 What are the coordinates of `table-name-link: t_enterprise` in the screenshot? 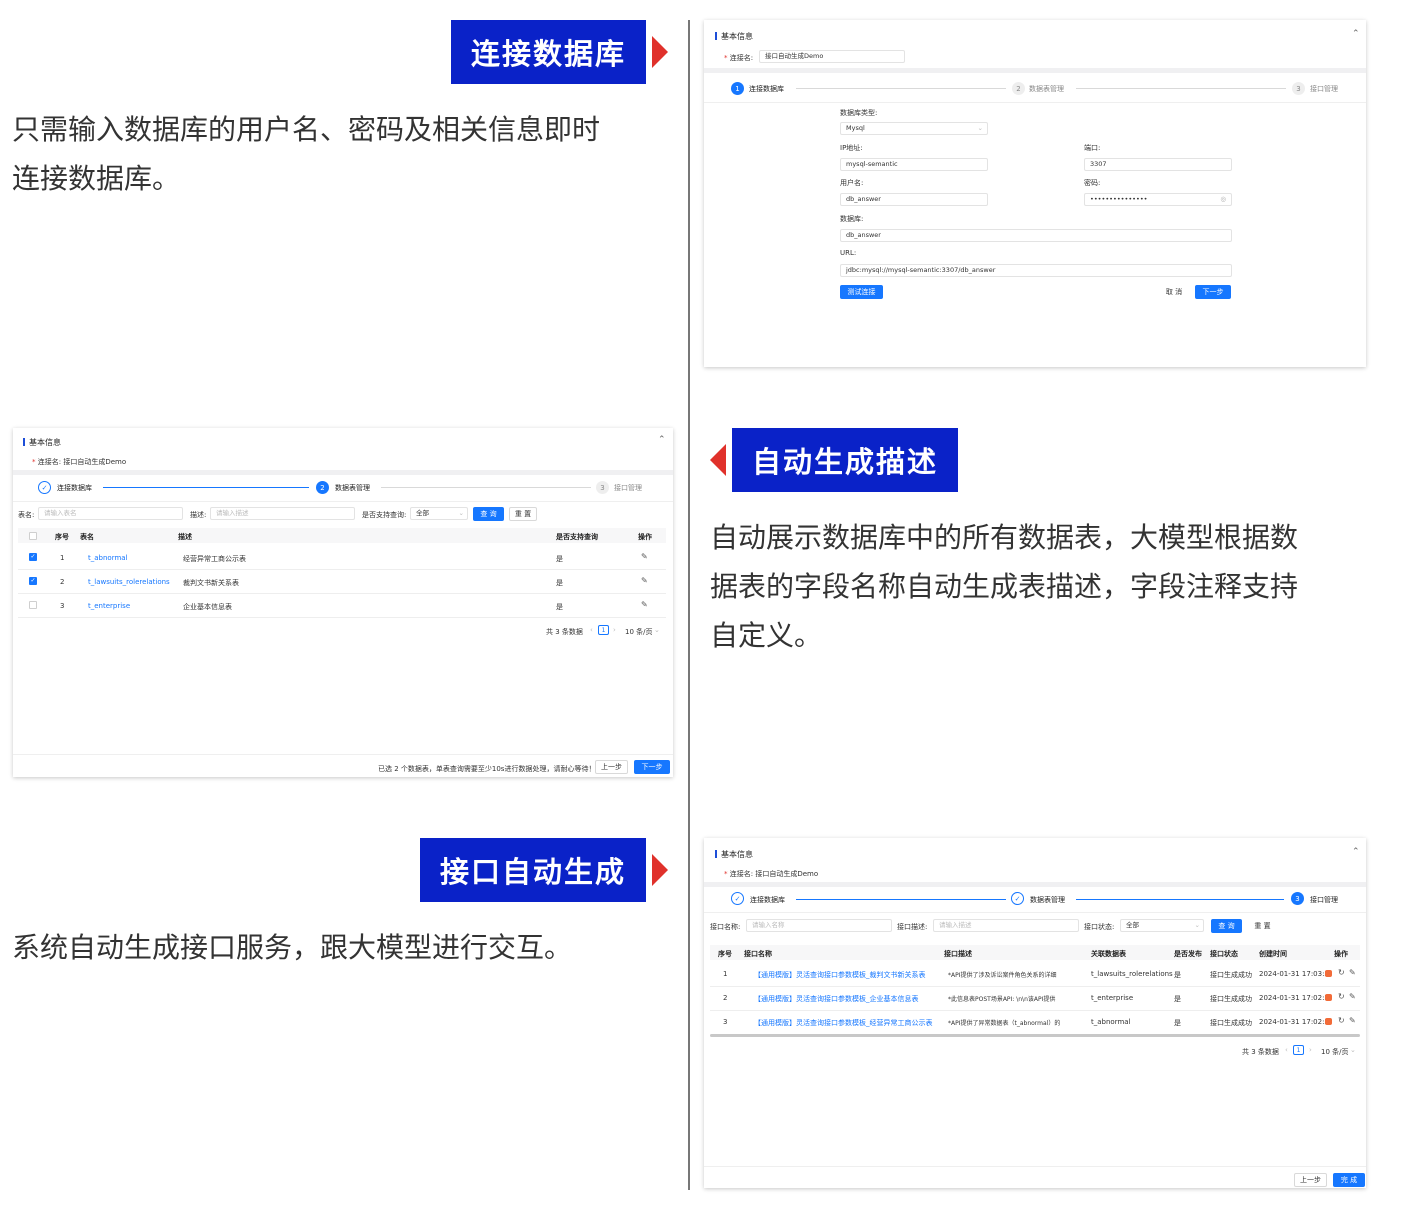 It's located at (109, 606).